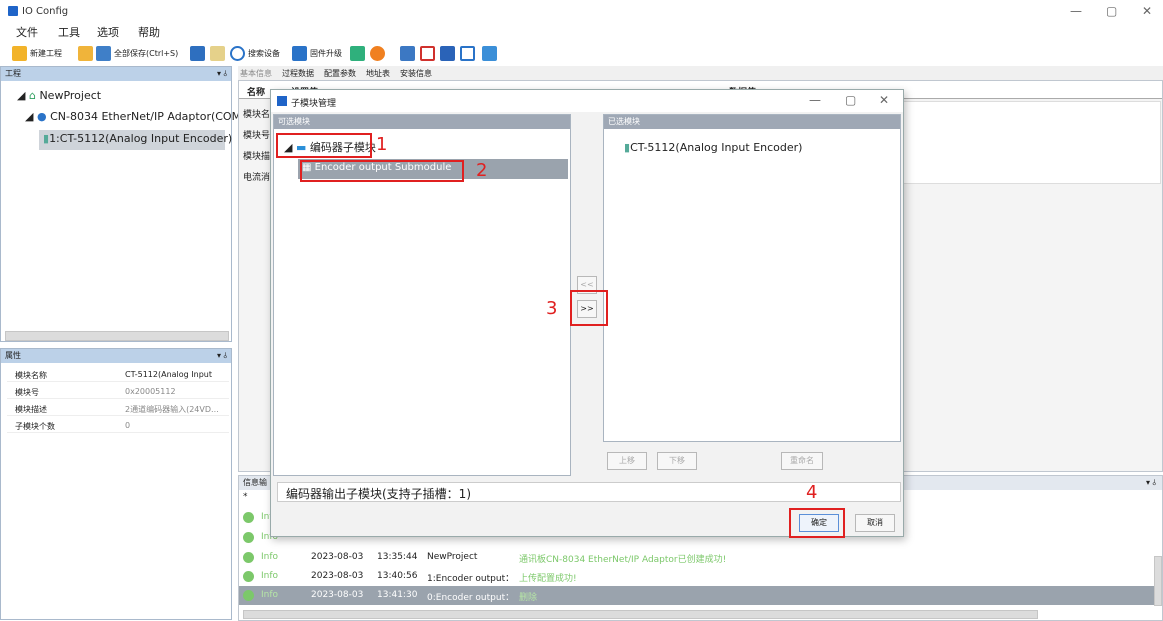 Image resolution: width=1163 pixels, height=621 pixels. What do you see at coordinates (552, 308) in the screenshot?
I see `annotation-label-3: 3` at bounding box center [552, 308].